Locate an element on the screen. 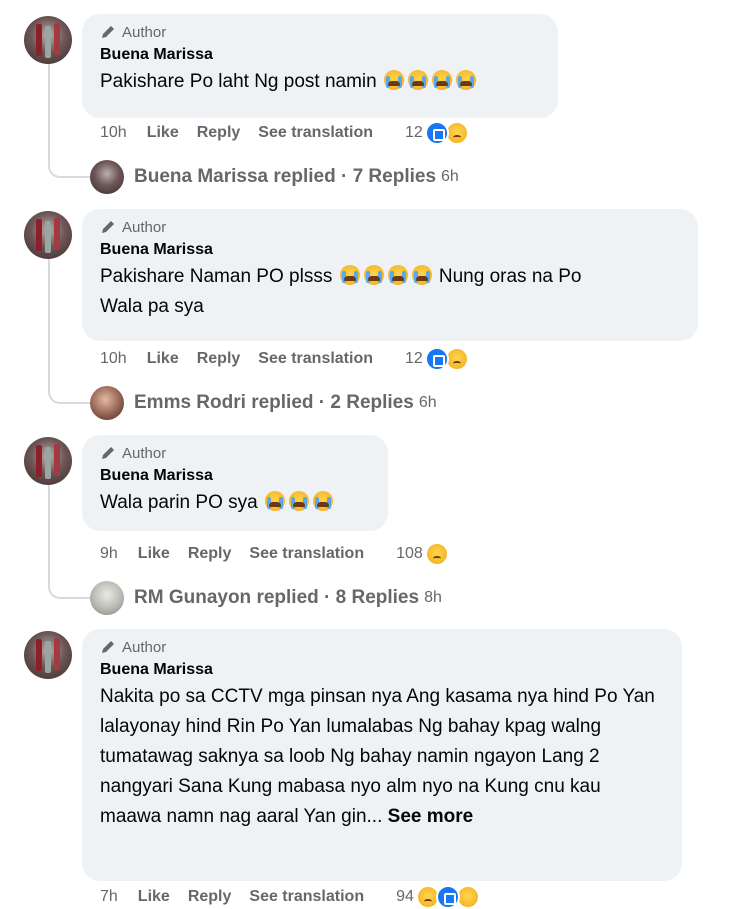  see-more-link: See more is located at coordinates (431, 816).